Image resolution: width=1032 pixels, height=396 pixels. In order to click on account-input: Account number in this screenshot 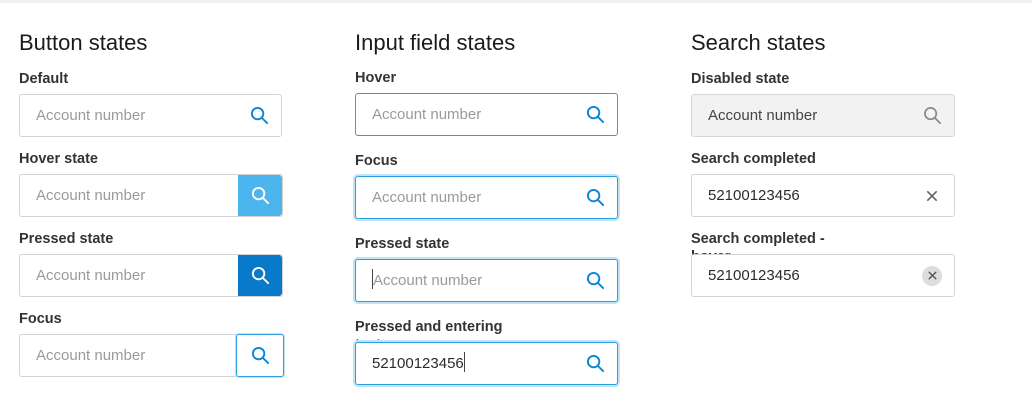, I will do `click(127, 355)`.